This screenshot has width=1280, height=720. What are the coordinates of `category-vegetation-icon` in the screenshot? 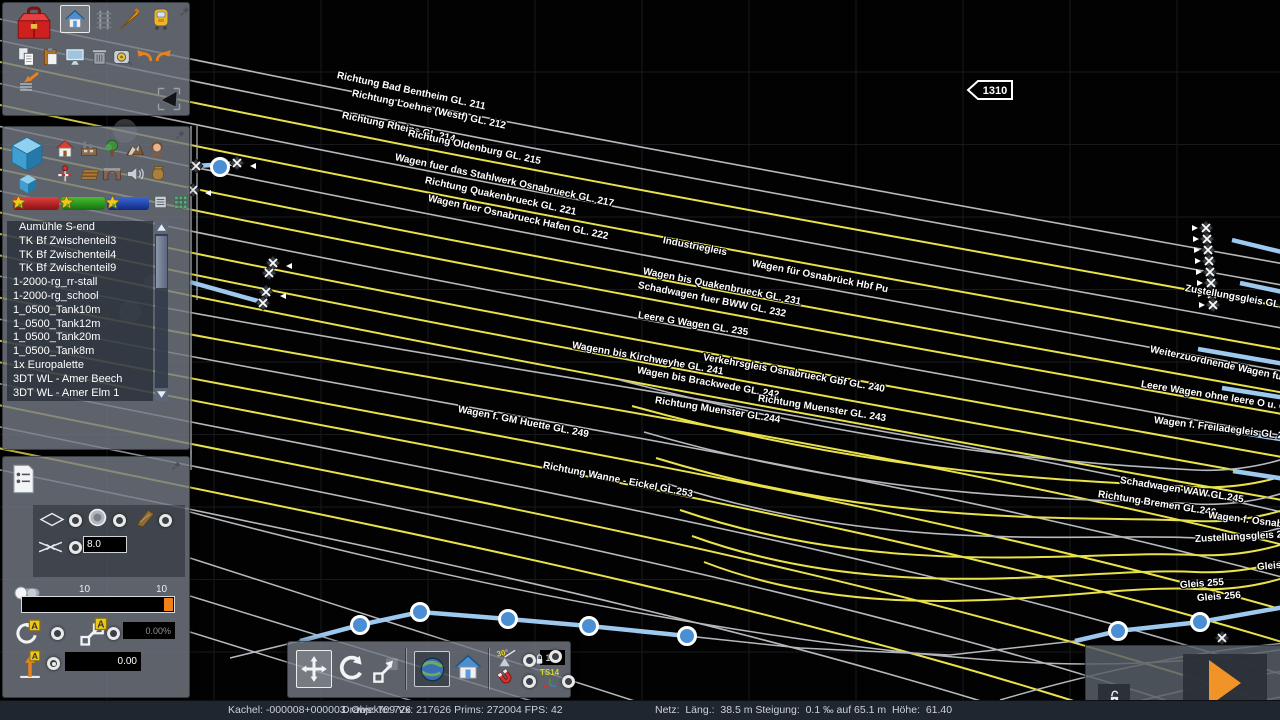 It's located at (112, 149).